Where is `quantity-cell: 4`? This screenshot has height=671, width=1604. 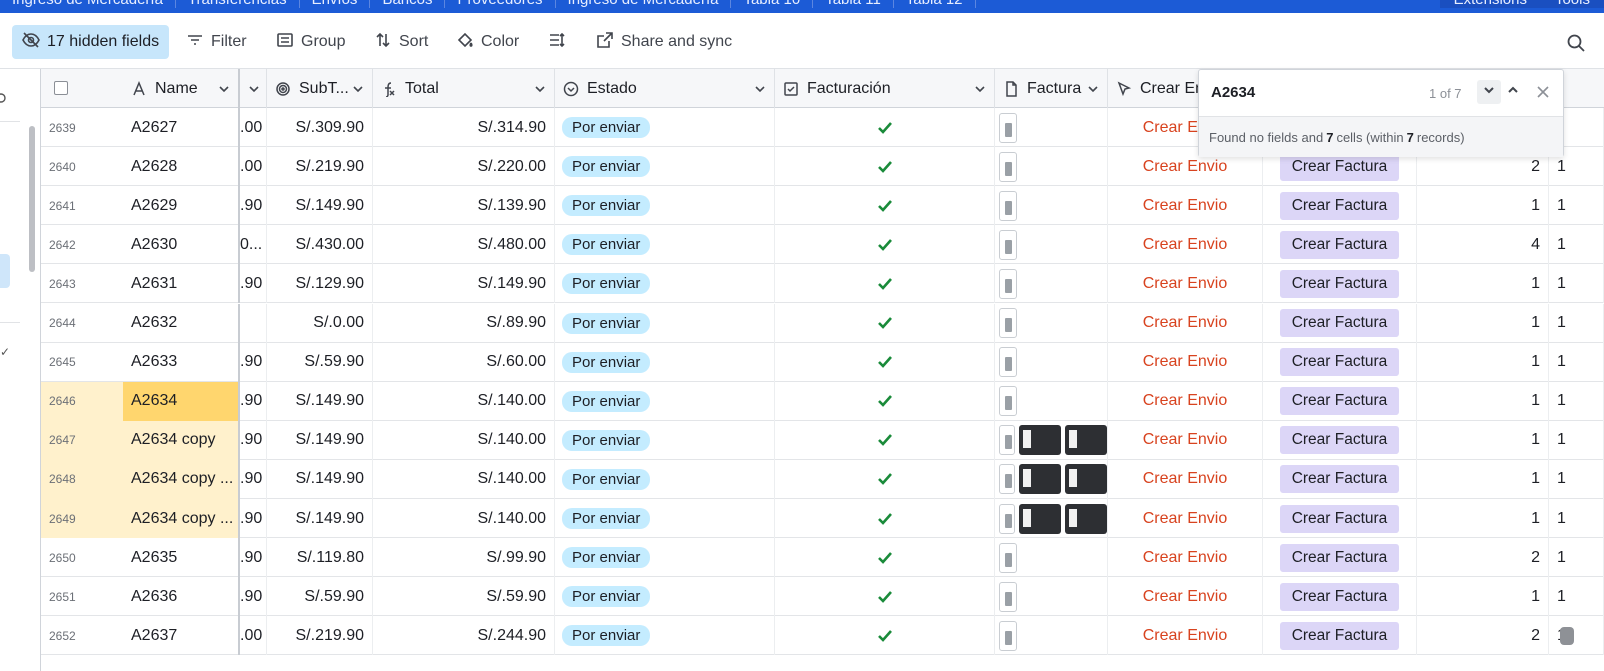
quantity-cell: 4 is located at coordinates (1483, 245).